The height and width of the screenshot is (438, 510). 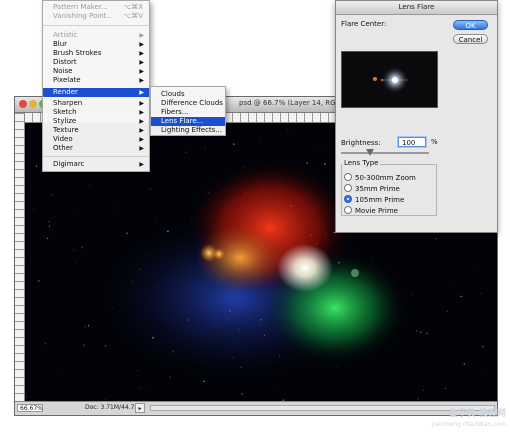 I want to click on status-menu-arrow-icon: ▸, so click(x=140, y=408).